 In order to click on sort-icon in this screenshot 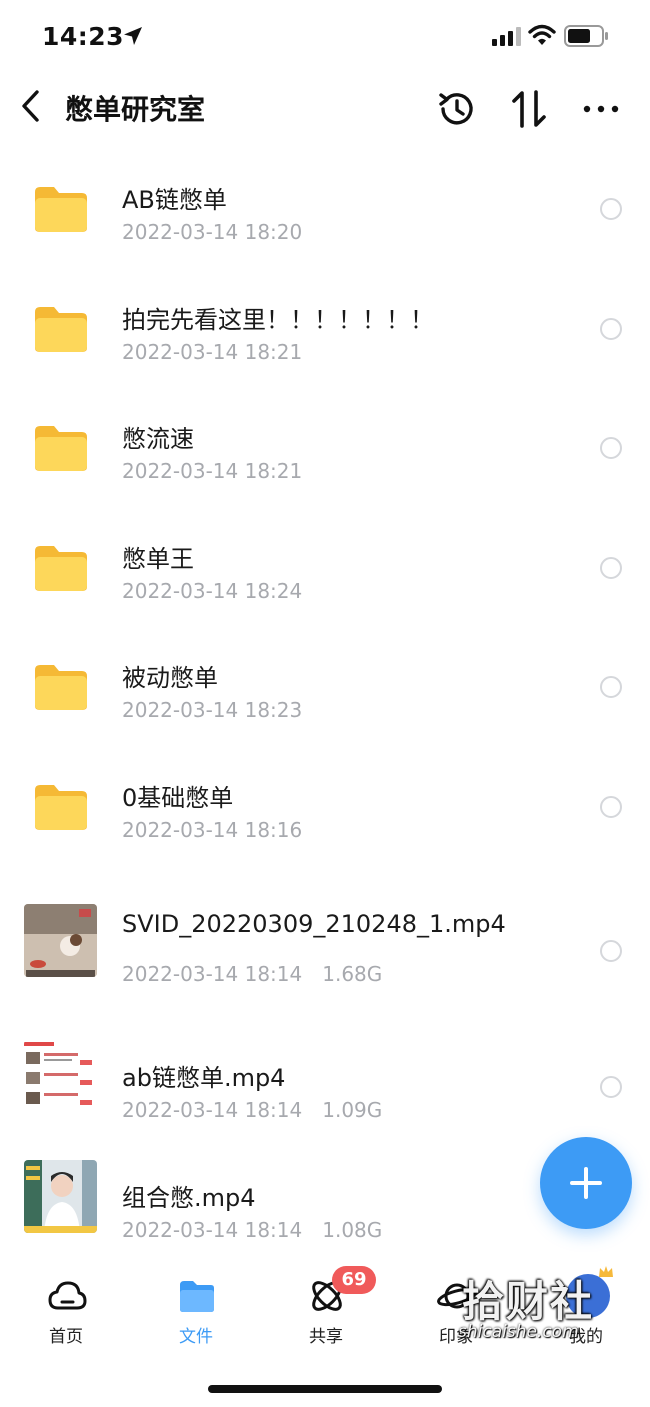, I will do `click(529, 109)`.